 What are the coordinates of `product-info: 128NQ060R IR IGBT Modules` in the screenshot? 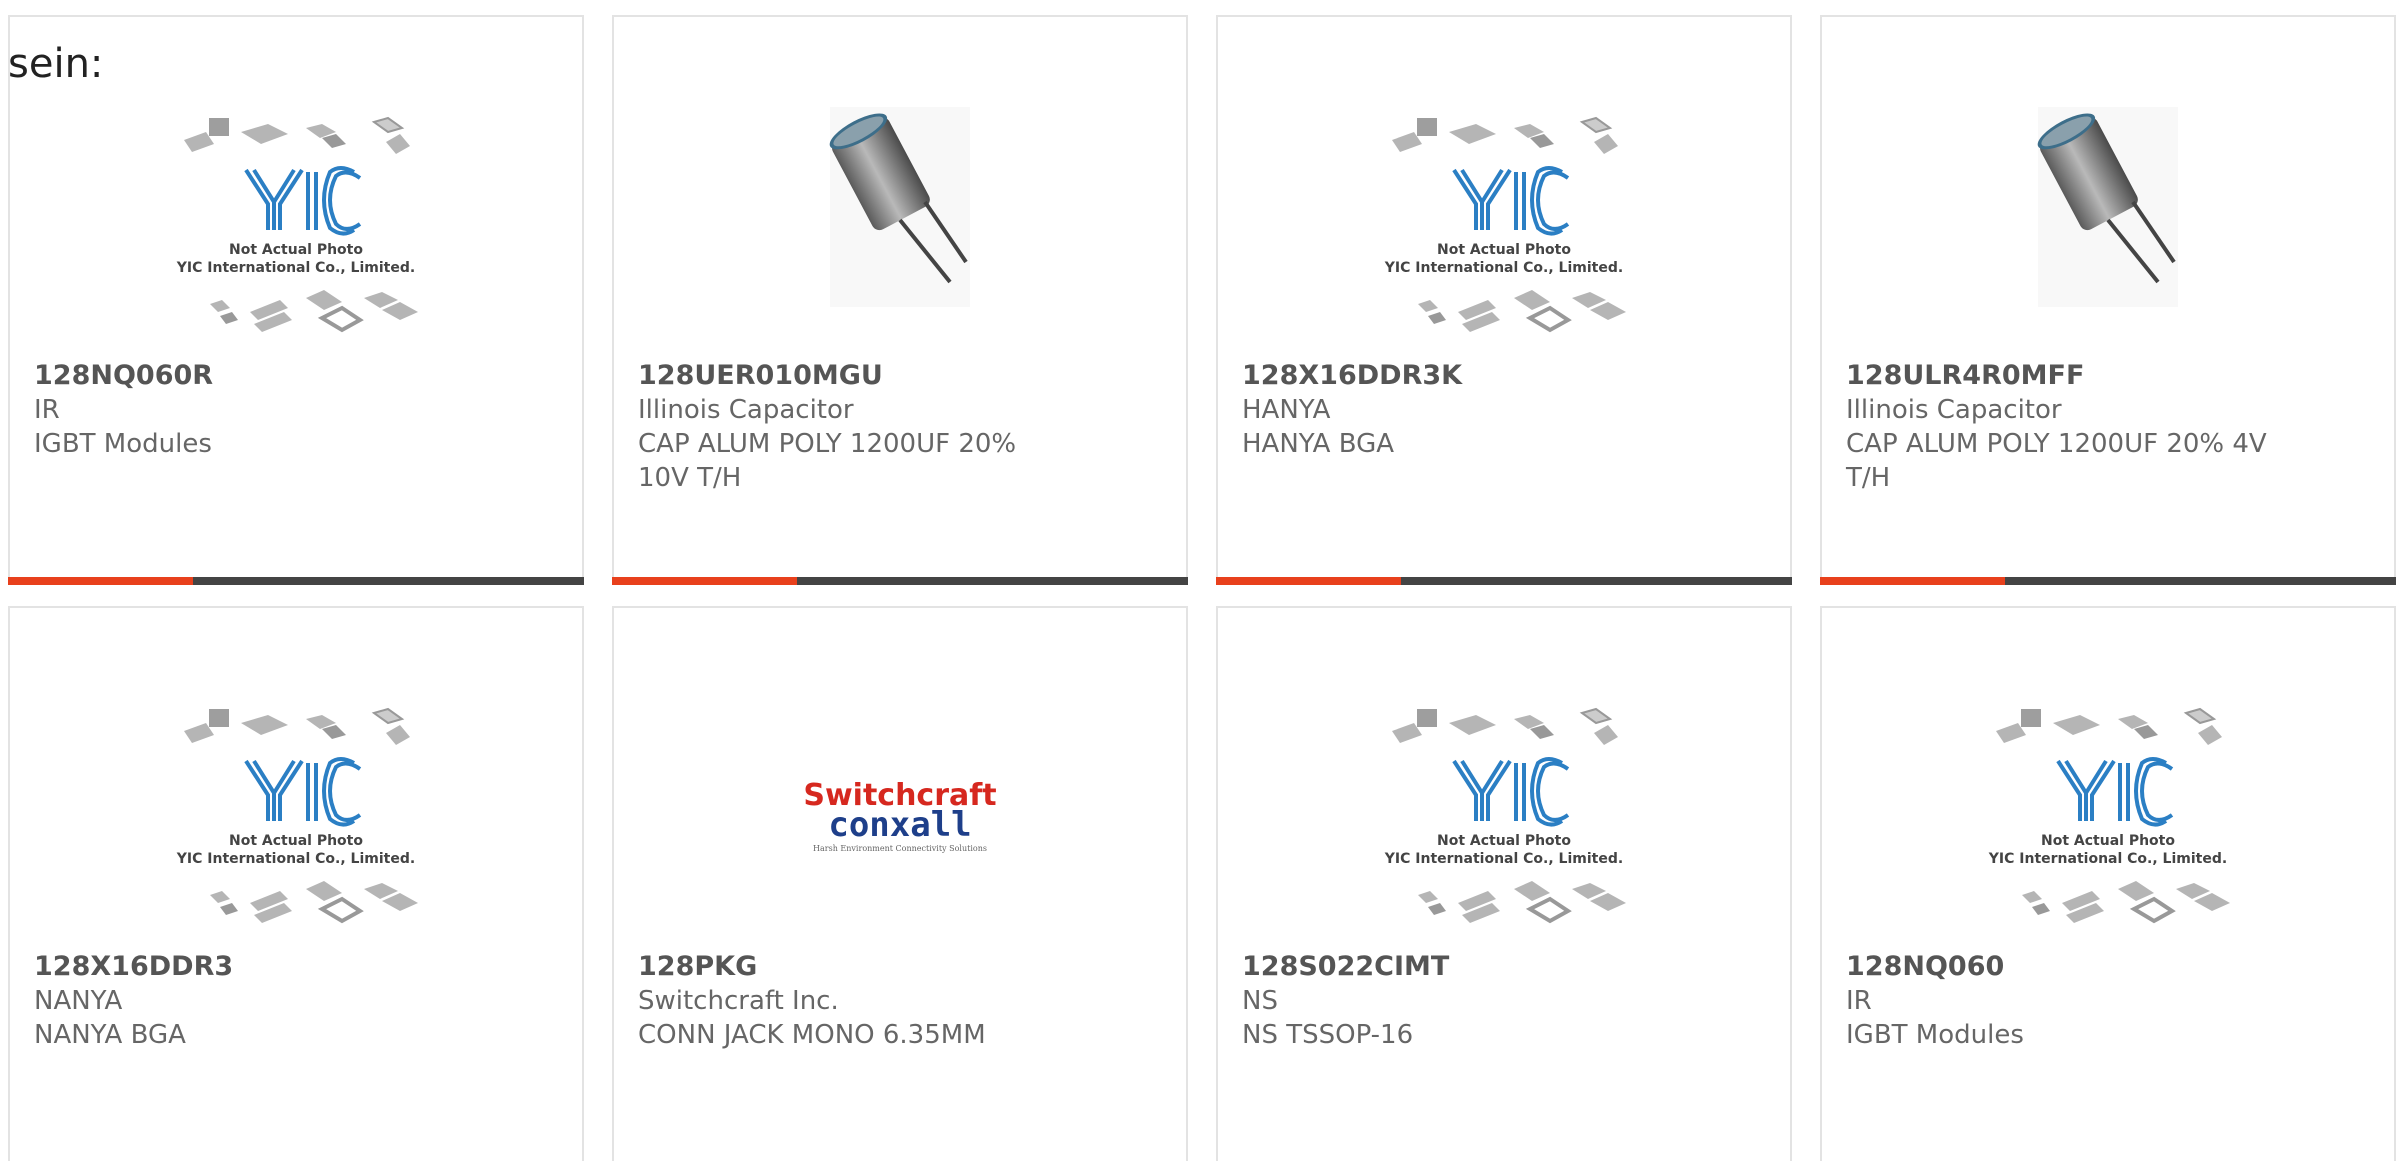 It's located at (249, 410).